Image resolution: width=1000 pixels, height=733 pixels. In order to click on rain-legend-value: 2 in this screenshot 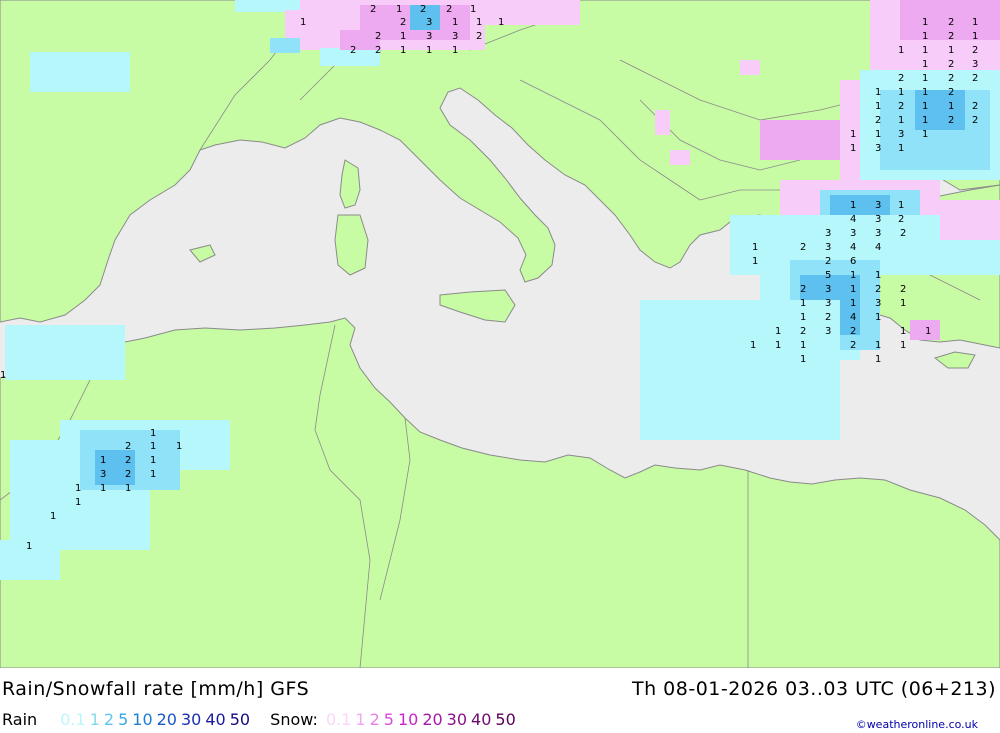, I will do `click(109, 719)`.